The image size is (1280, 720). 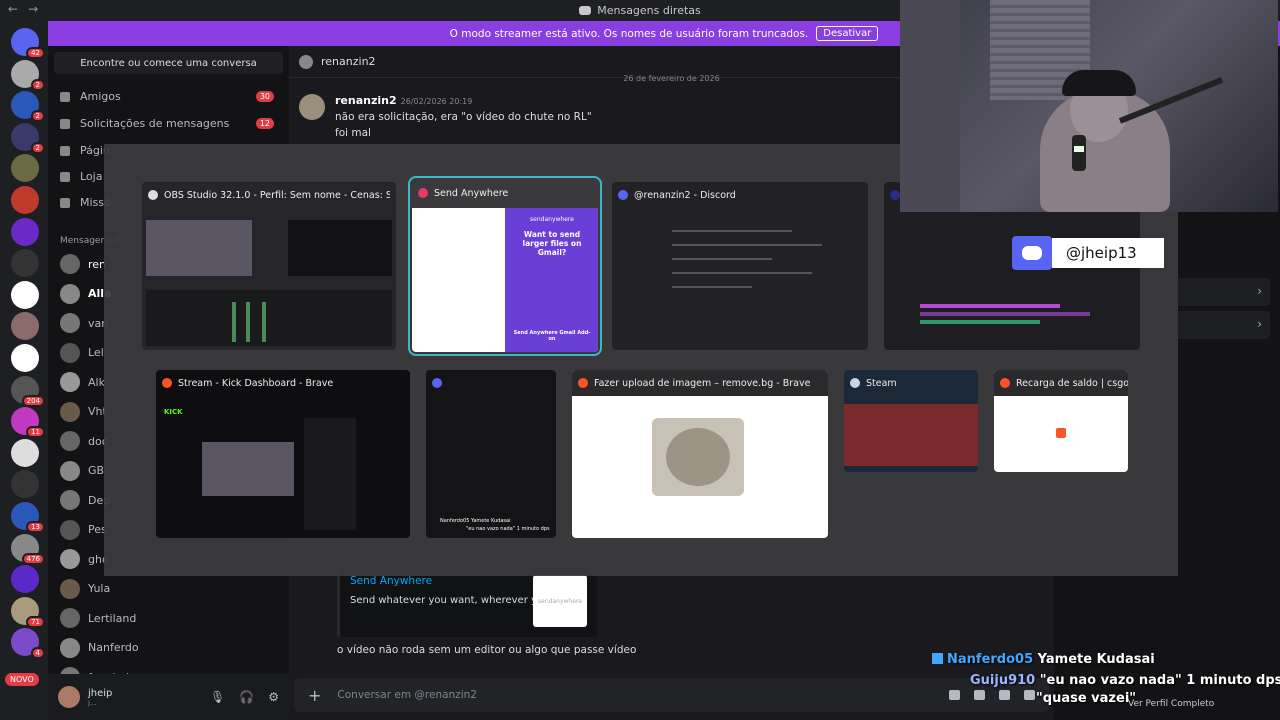 I want to click on cat-face, so click(x=698, y=457).